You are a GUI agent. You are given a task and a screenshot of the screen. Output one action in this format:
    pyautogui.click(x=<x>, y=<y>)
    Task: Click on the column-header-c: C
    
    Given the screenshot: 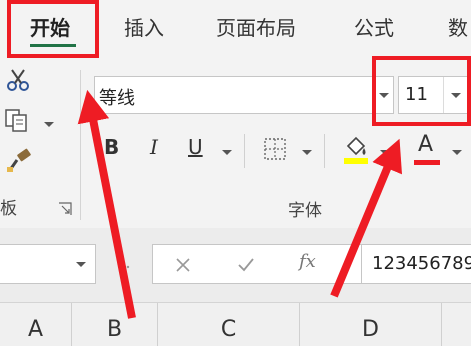 What is the action you would take?
    pyautogui.click(x=229, y=324)
    